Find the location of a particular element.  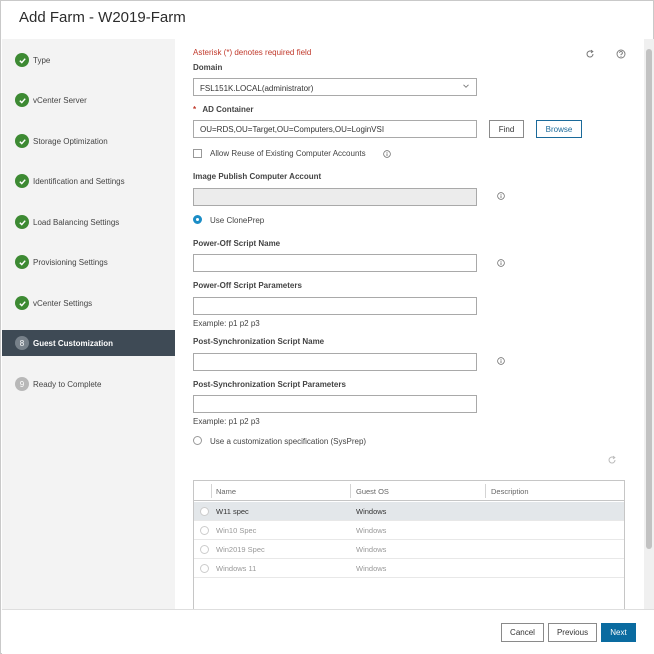

scrollbar-thumb is located at coordinates (649, 299).